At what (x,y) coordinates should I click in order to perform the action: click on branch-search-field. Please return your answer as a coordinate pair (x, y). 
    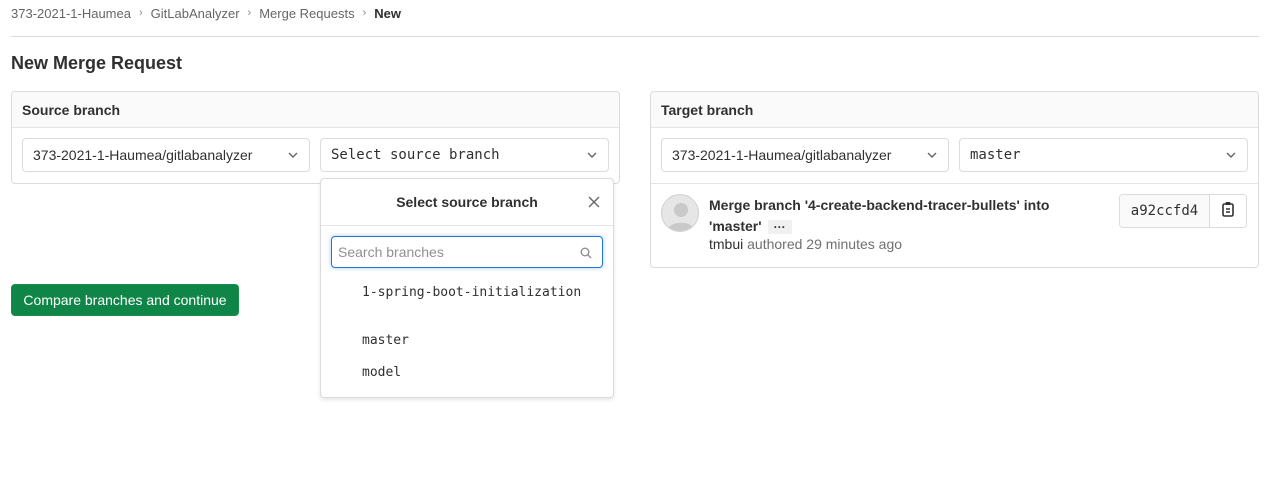
    Looking at the image, I should click on (467, 252).